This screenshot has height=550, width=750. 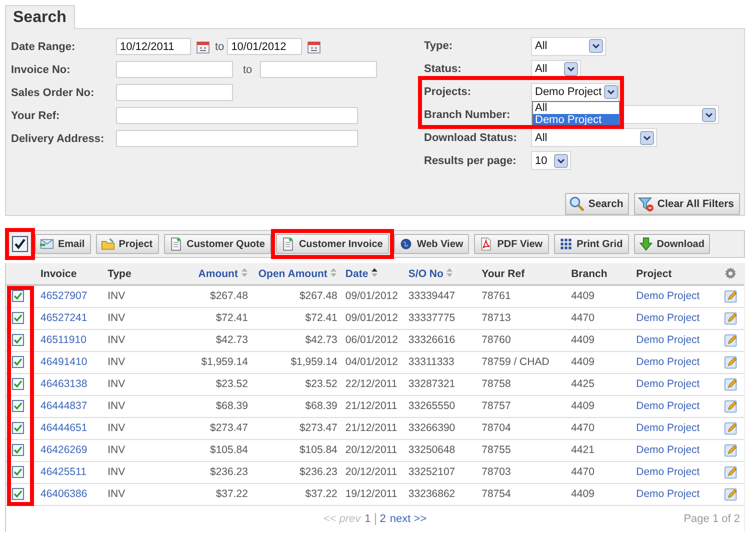 What do you see at coordinates (40, 17) in the screenshot?
I see `search-tab: Search` at bounding box center [40, 17].